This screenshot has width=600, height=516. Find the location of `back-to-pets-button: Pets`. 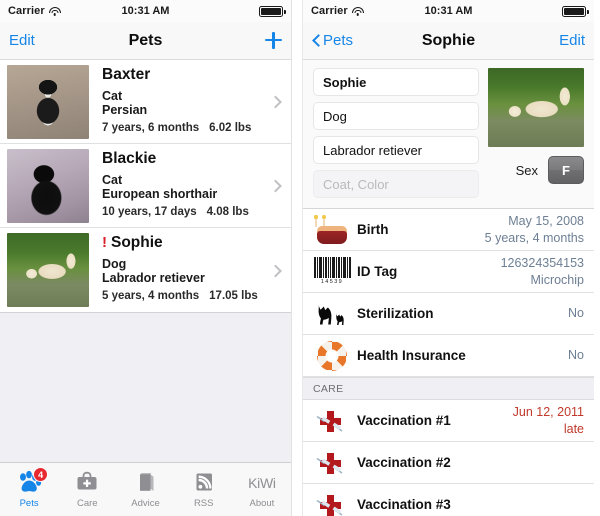

back-to-pets-button: Pets is located at coordinates (332, 40).